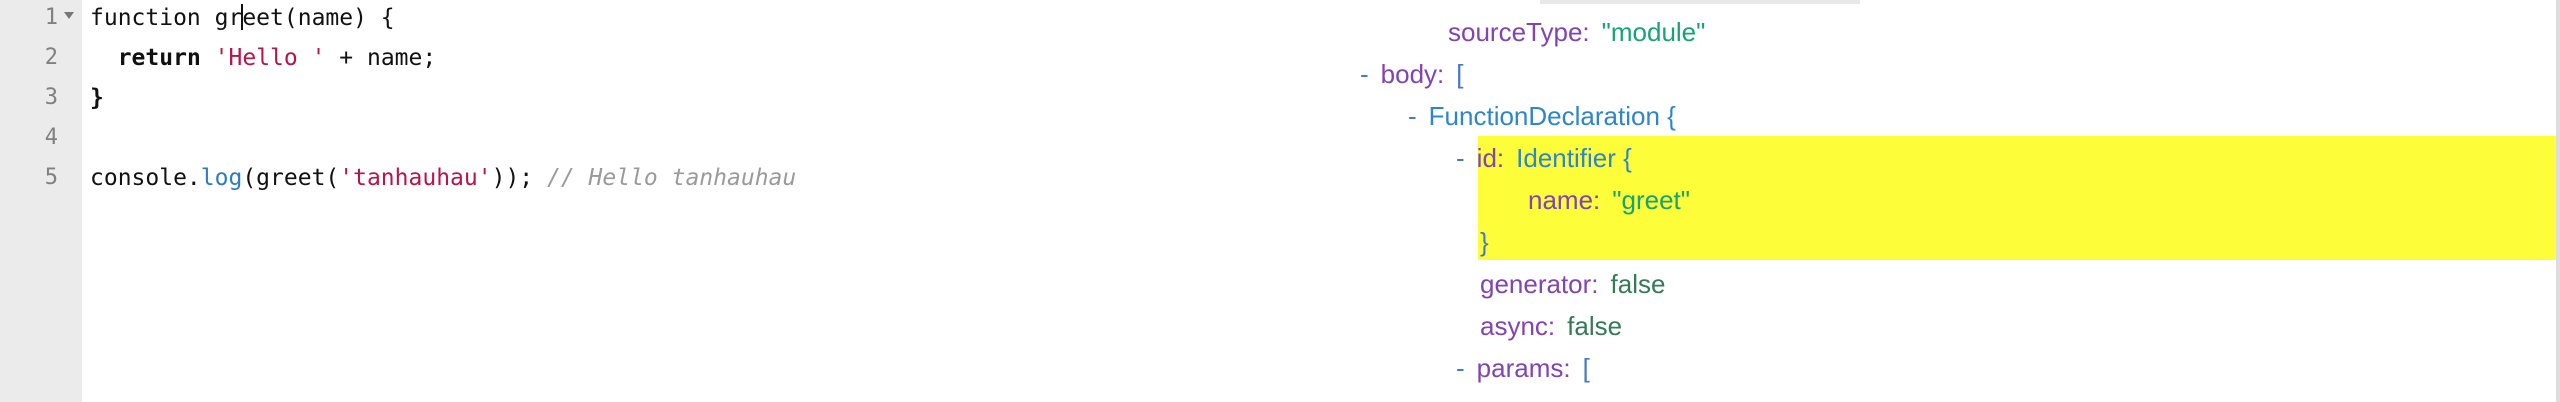 The width and height of the screenshot is (2560, 402). Describe the element at coordinates (1552, 116) in the screenshot. I see `node-value: FunctionDeclaration {` at that location.